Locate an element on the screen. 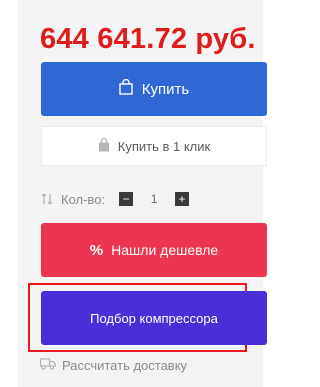 Image resolution: width=320 pixels, height=387 pixels. calculate-delivery-link: Рассчитать доставку is located at coordinates (113, 365).